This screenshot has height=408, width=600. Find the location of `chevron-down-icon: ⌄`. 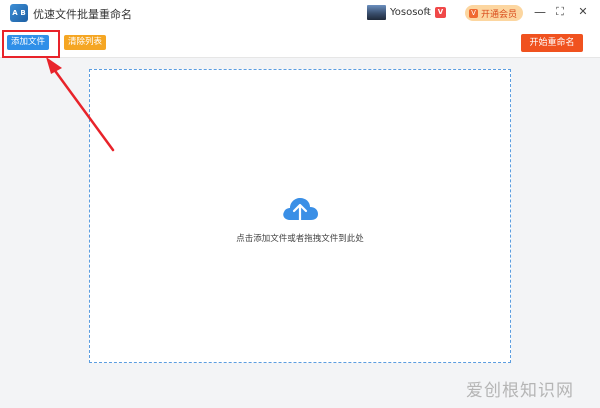

chevron-down-icon: ⌄ is located at coordinates (428, 12).